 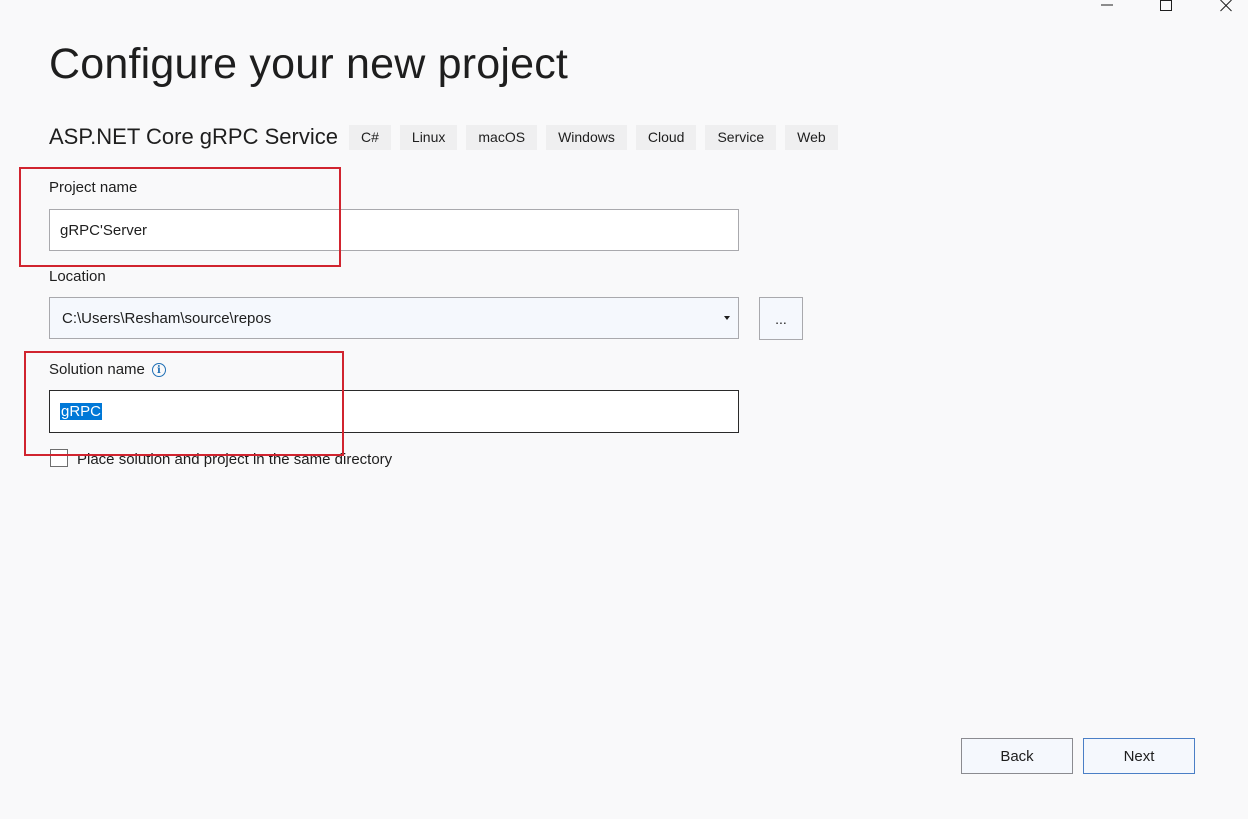 I want to click on maximize-icon, so click(x=1166, y=5).